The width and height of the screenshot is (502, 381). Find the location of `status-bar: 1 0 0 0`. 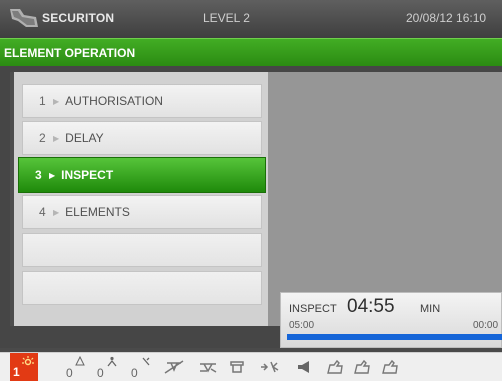

status-bar: 1 0 0 0 is located at coordinates (251, 366).